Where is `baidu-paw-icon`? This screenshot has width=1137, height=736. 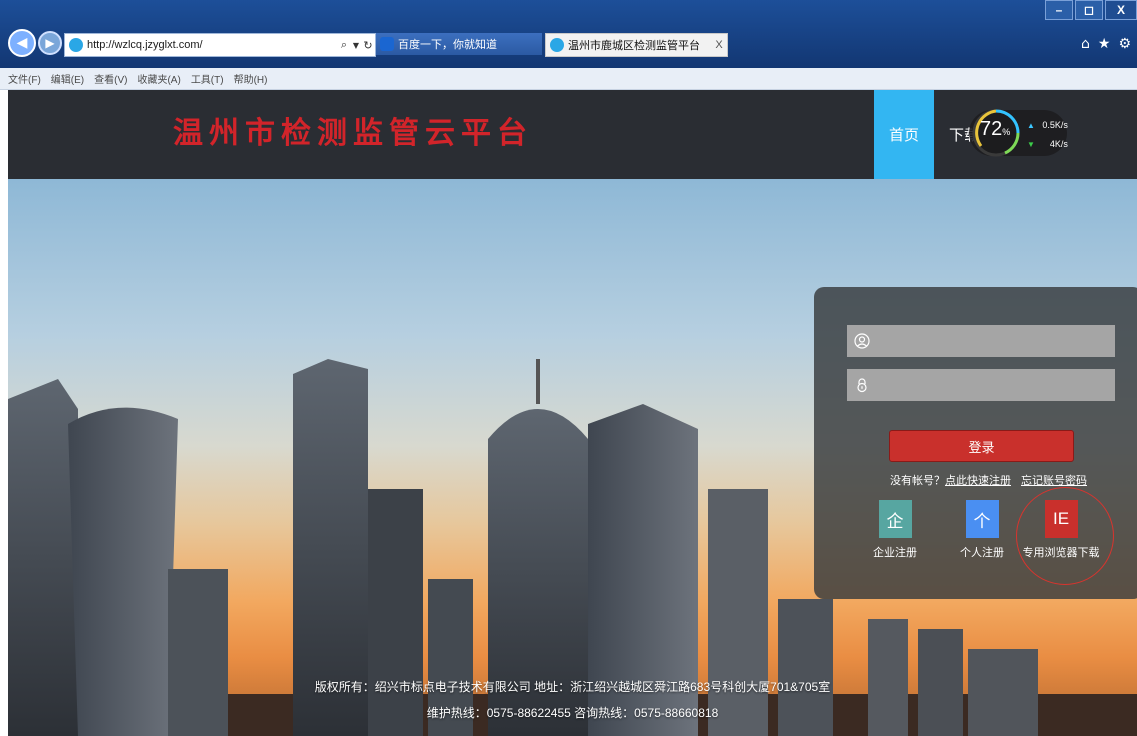
baidu-paw-icon is located at coordinates (387, 44).